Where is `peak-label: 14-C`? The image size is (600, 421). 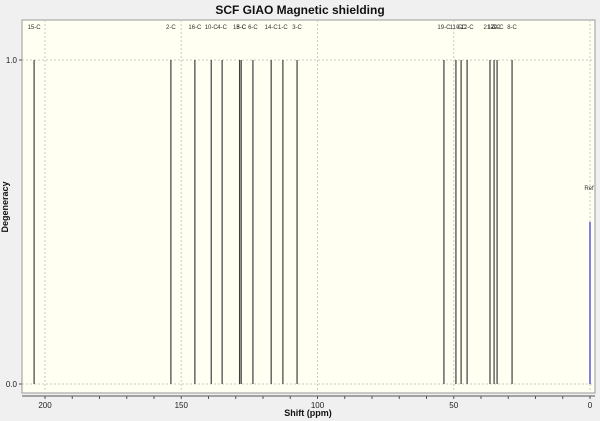
peak-label: 14-C is located at coordinates (272, 28).